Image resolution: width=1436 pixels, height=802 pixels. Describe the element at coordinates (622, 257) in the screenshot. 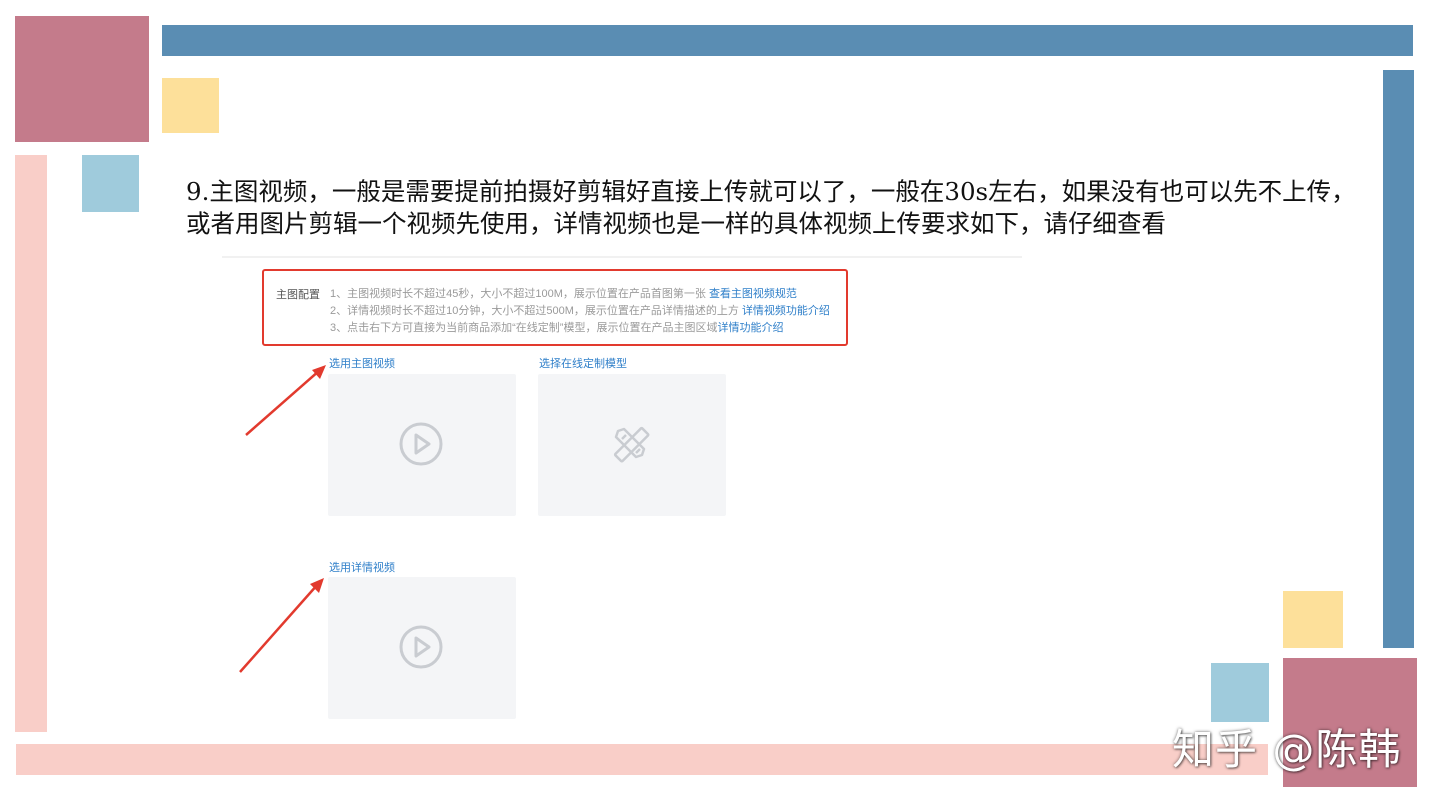

I see `screenshot-top-divider` at that location.